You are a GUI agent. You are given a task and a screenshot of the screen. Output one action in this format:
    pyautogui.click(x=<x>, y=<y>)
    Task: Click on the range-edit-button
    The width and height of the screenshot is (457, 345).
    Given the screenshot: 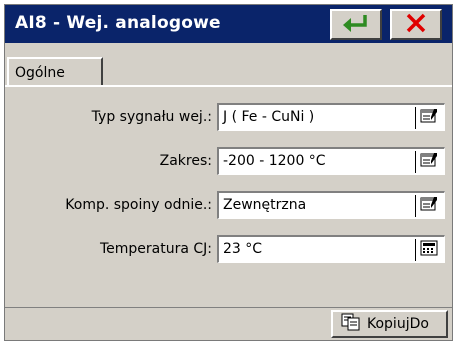 What is the action you would take?
    pyautogui.click(x=428, y=162)
    